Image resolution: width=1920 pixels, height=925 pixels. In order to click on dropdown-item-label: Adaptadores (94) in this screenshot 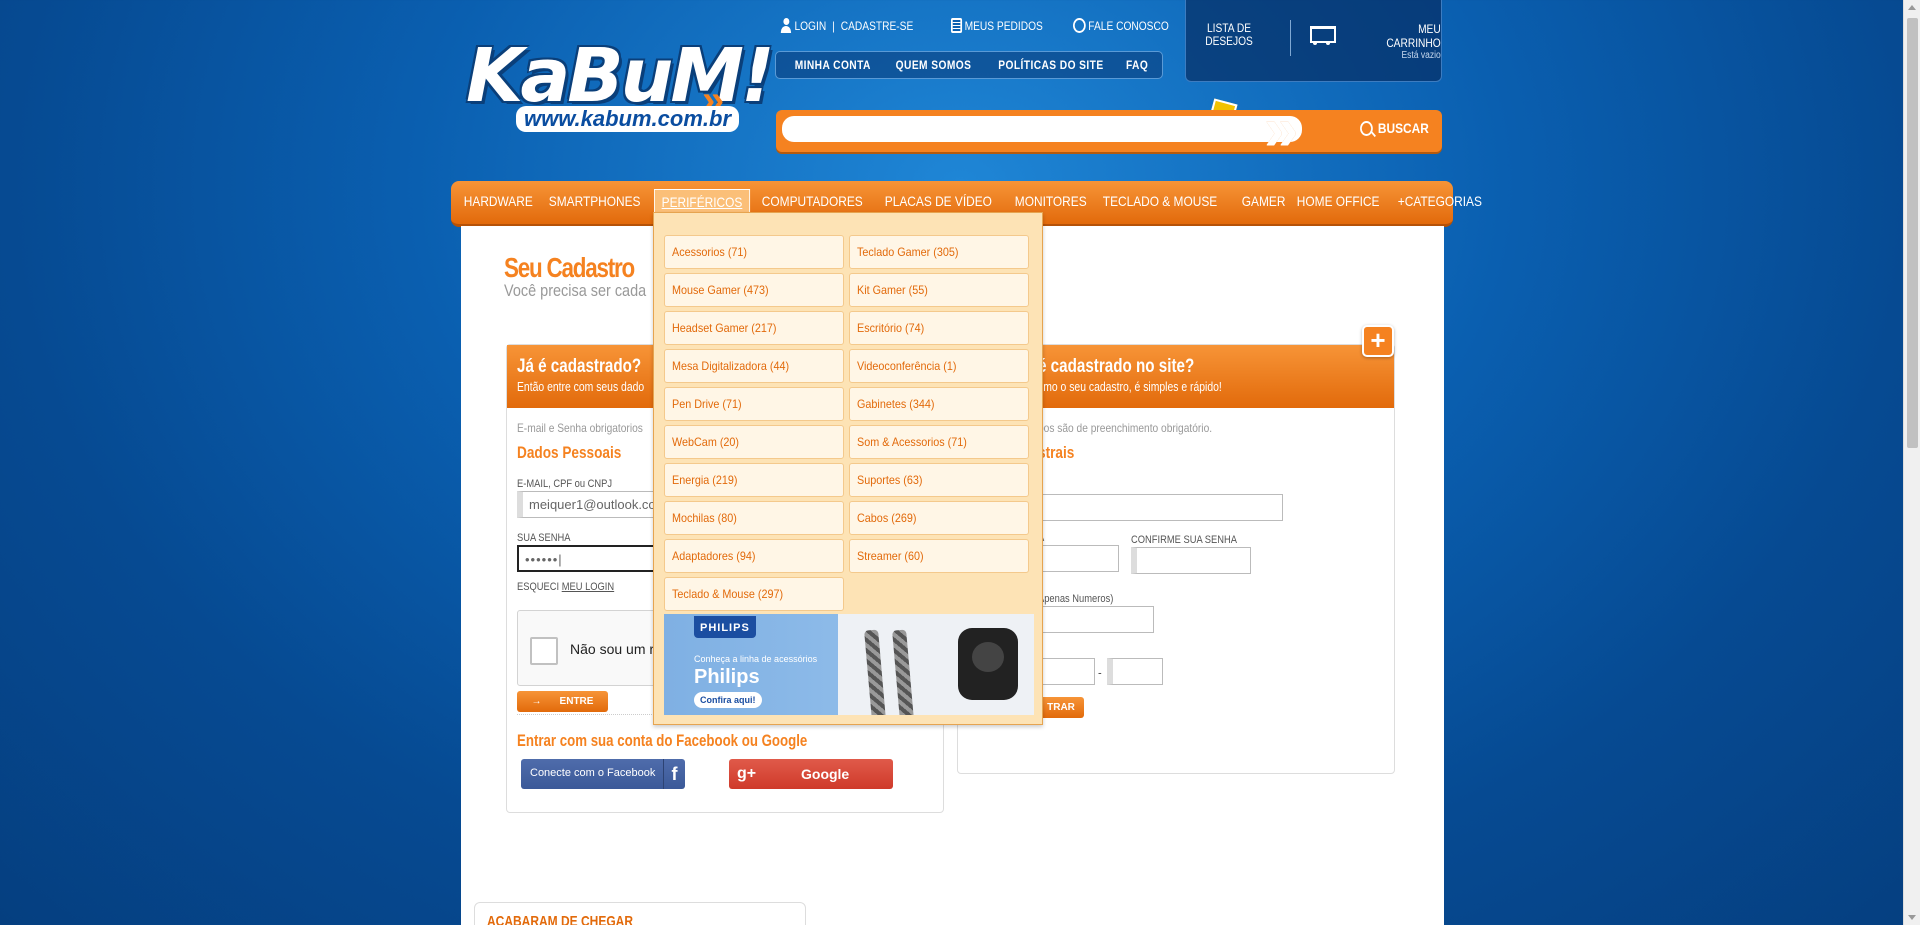, I will do `click(714, 556)`.